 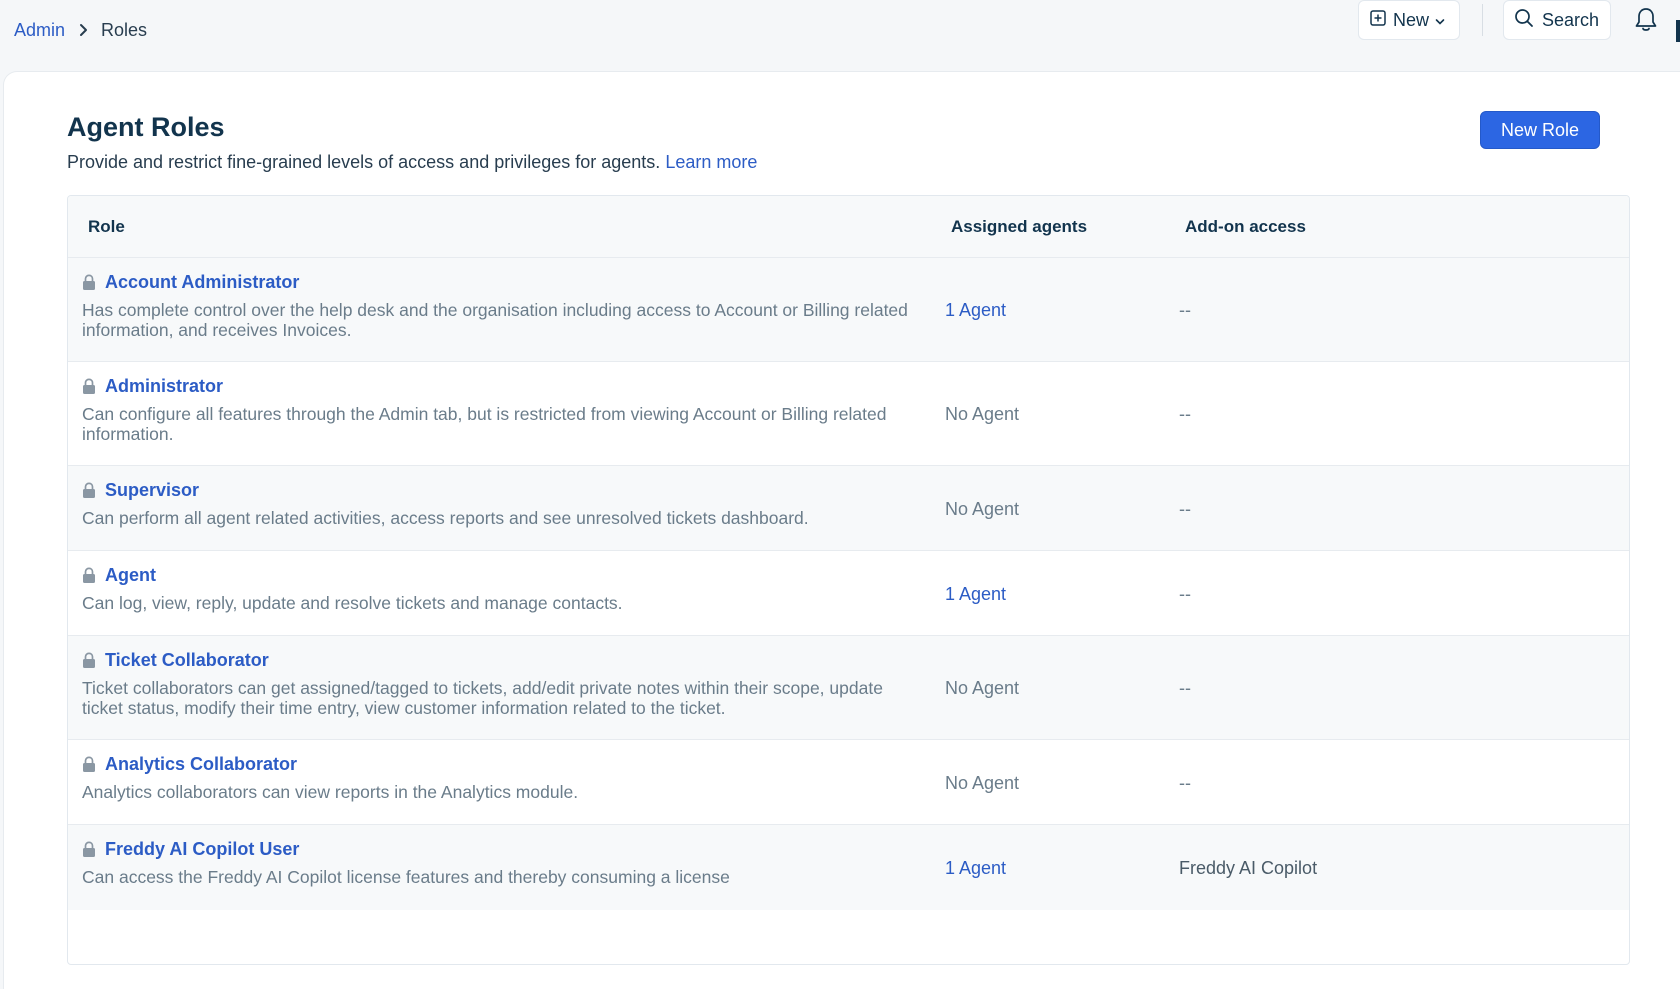 I want to click on new-role-button: New Role, so click(x=1540, y=130).